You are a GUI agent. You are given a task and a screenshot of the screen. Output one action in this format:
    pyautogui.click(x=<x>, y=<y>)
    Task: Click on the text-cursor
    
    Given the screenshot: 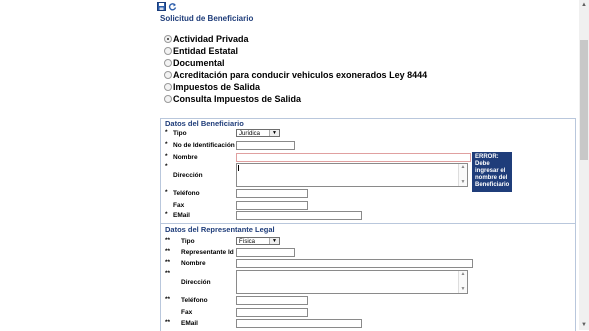 What is the action you would take?
    pyautogui.click(x=238, y=168)
    